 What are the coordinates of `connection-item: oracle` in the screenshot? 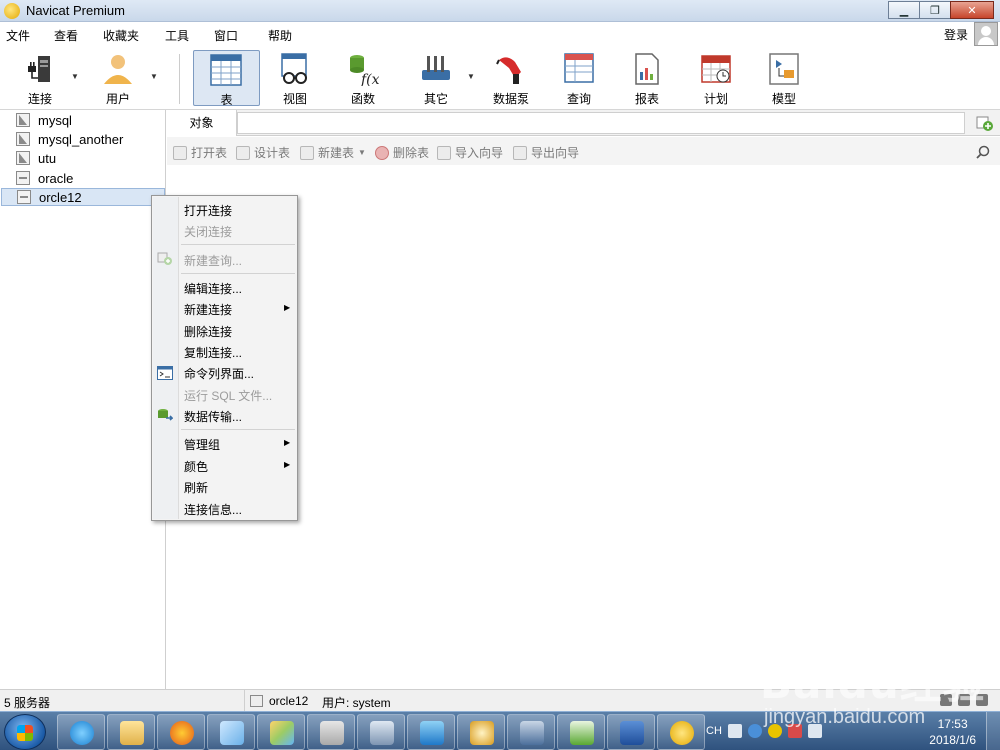 It's located at (44, 178).